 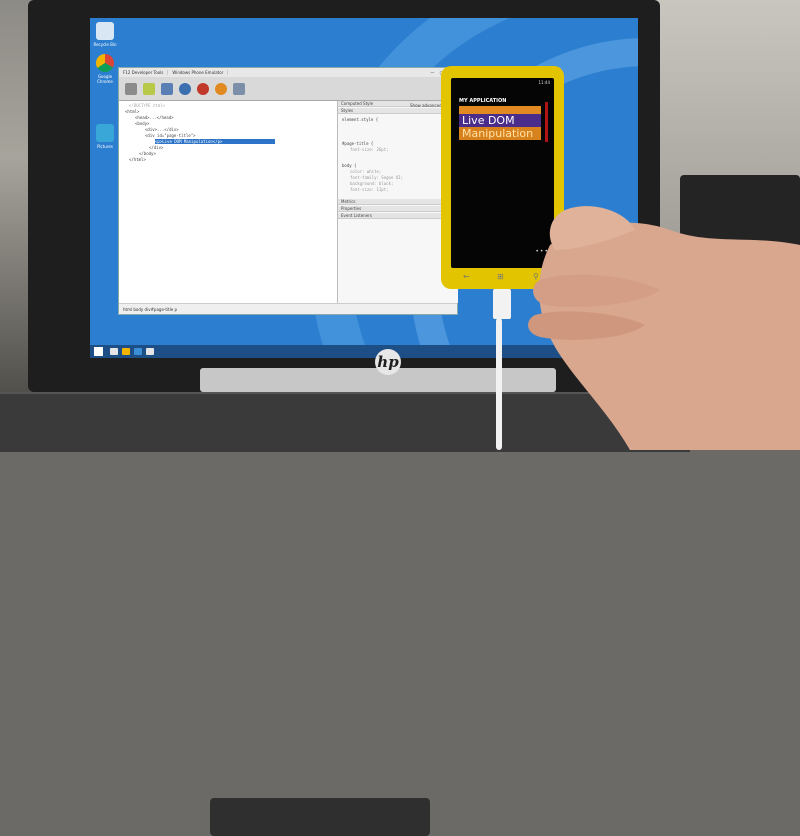 I want to click on chrome-glyph, so click(x=105, y=63).